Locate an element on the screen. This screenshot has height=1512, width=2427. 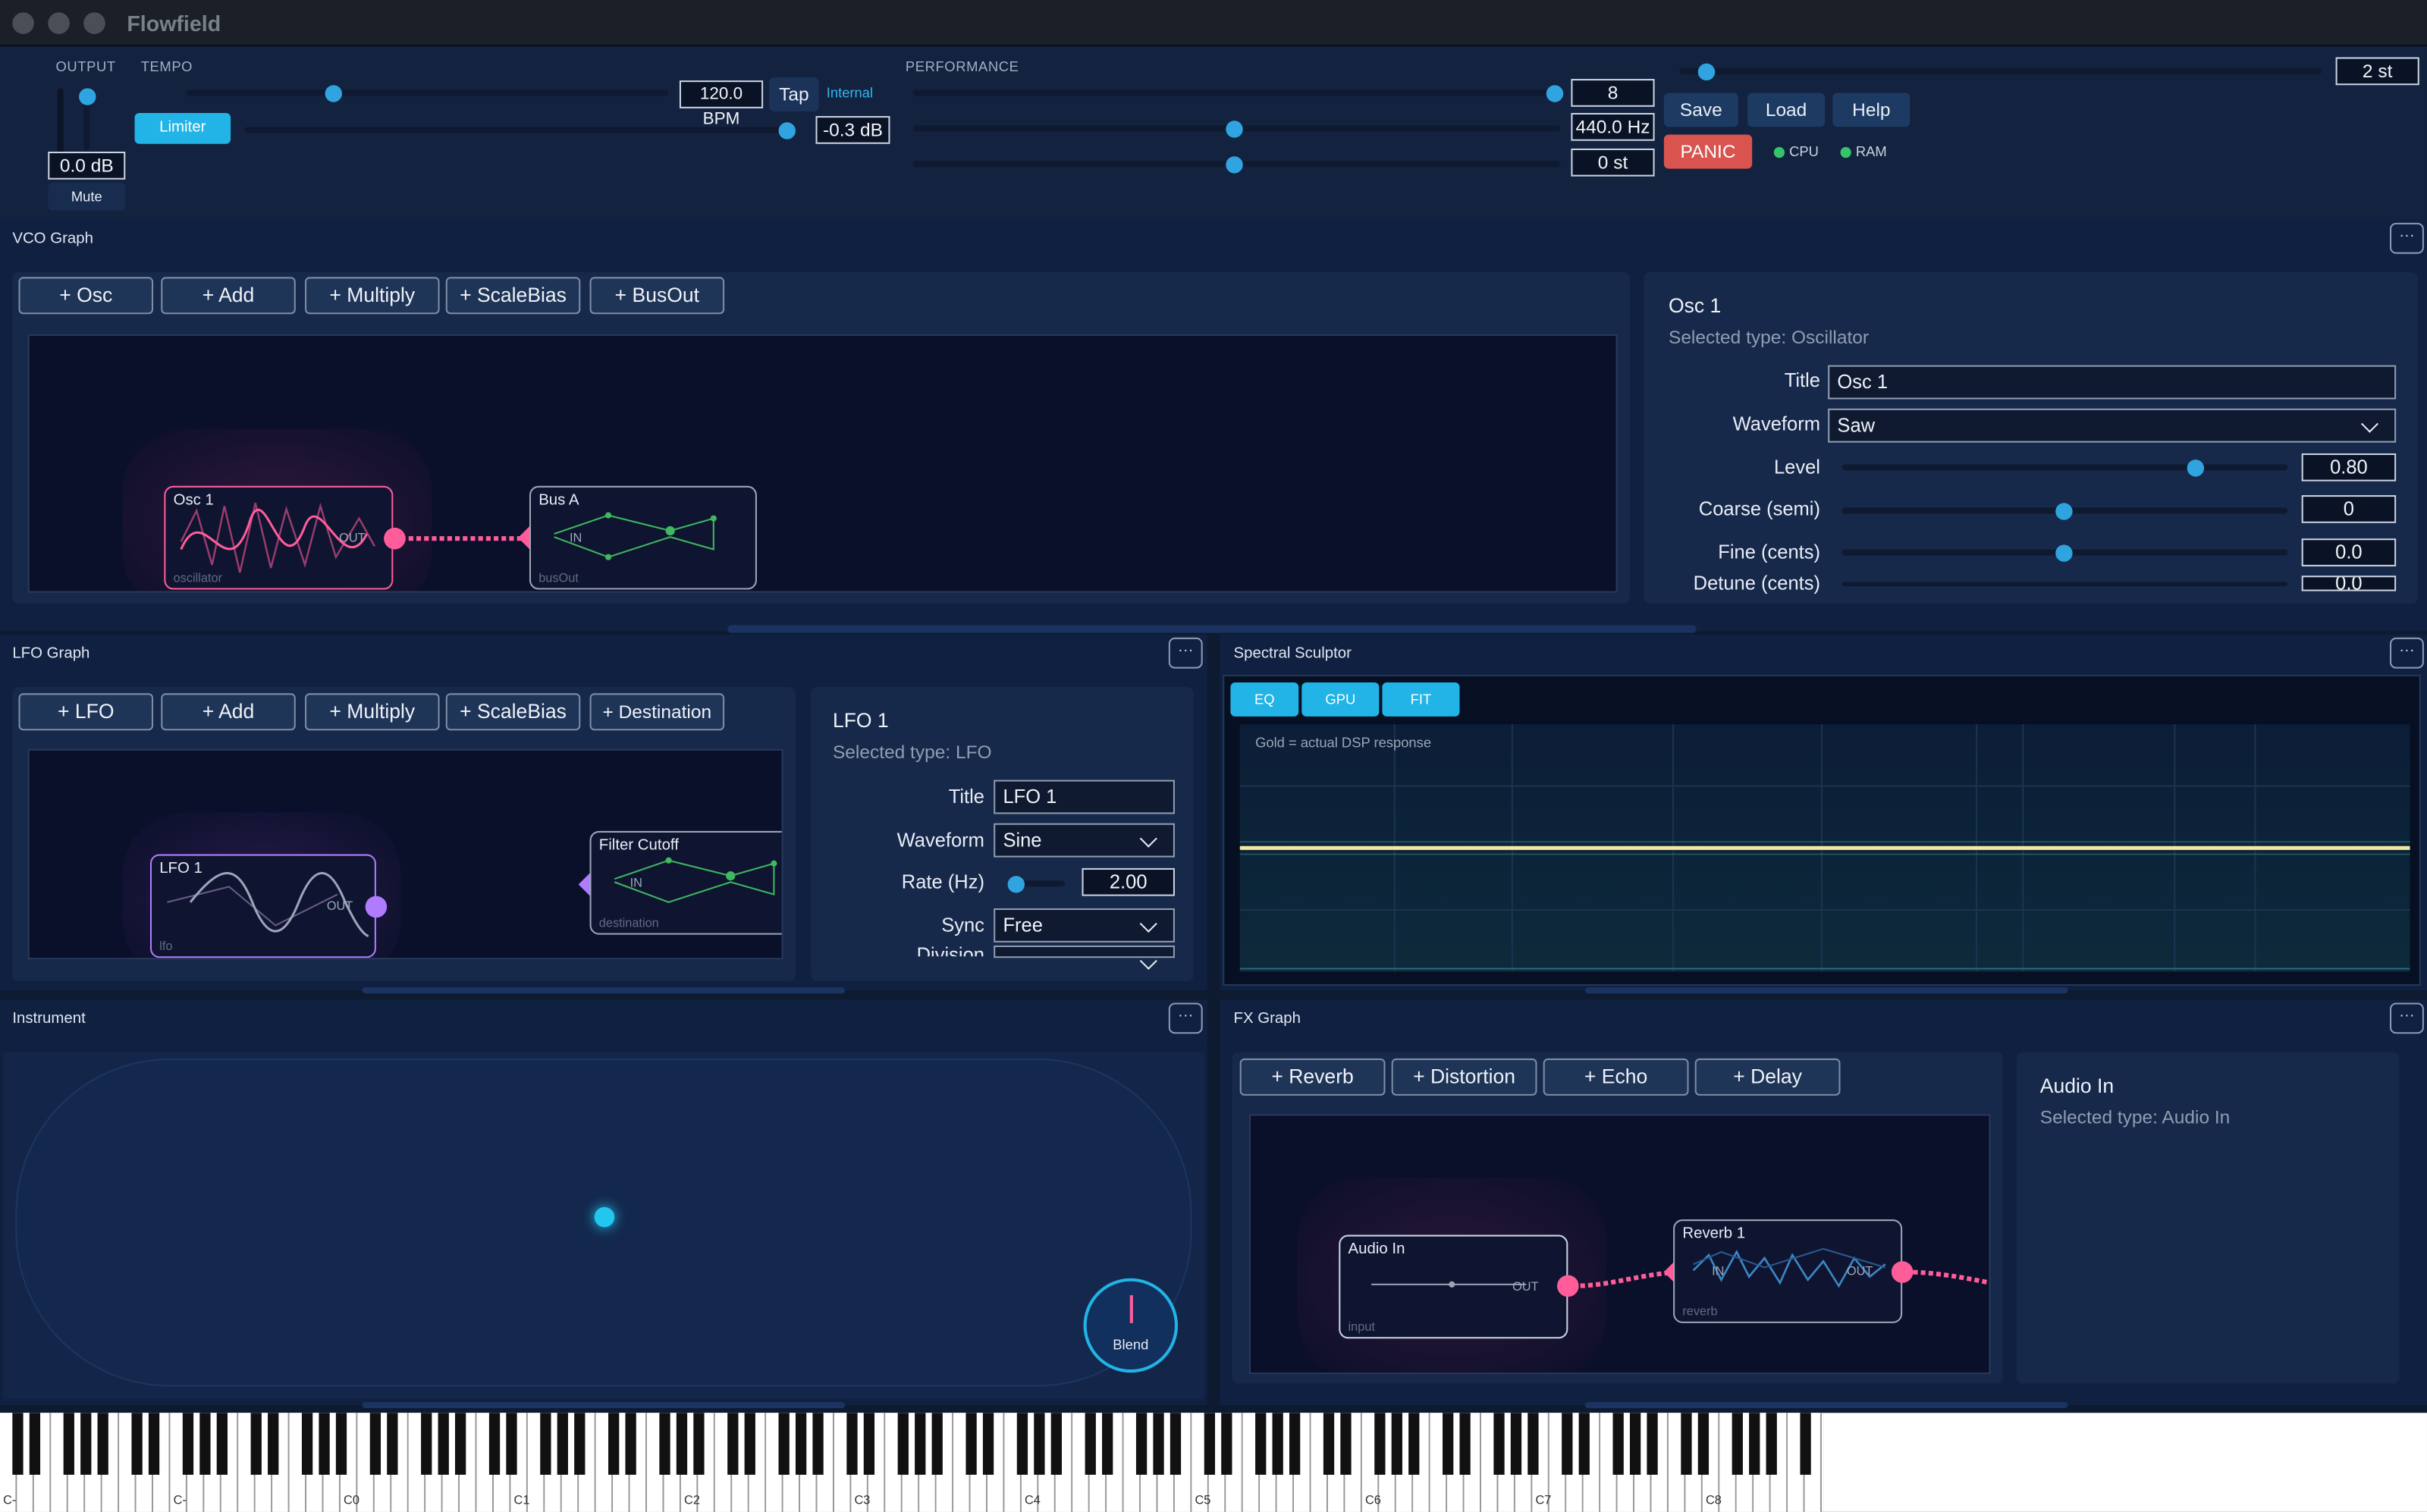
vco-level-knob is located at coordinates (2196, 467).